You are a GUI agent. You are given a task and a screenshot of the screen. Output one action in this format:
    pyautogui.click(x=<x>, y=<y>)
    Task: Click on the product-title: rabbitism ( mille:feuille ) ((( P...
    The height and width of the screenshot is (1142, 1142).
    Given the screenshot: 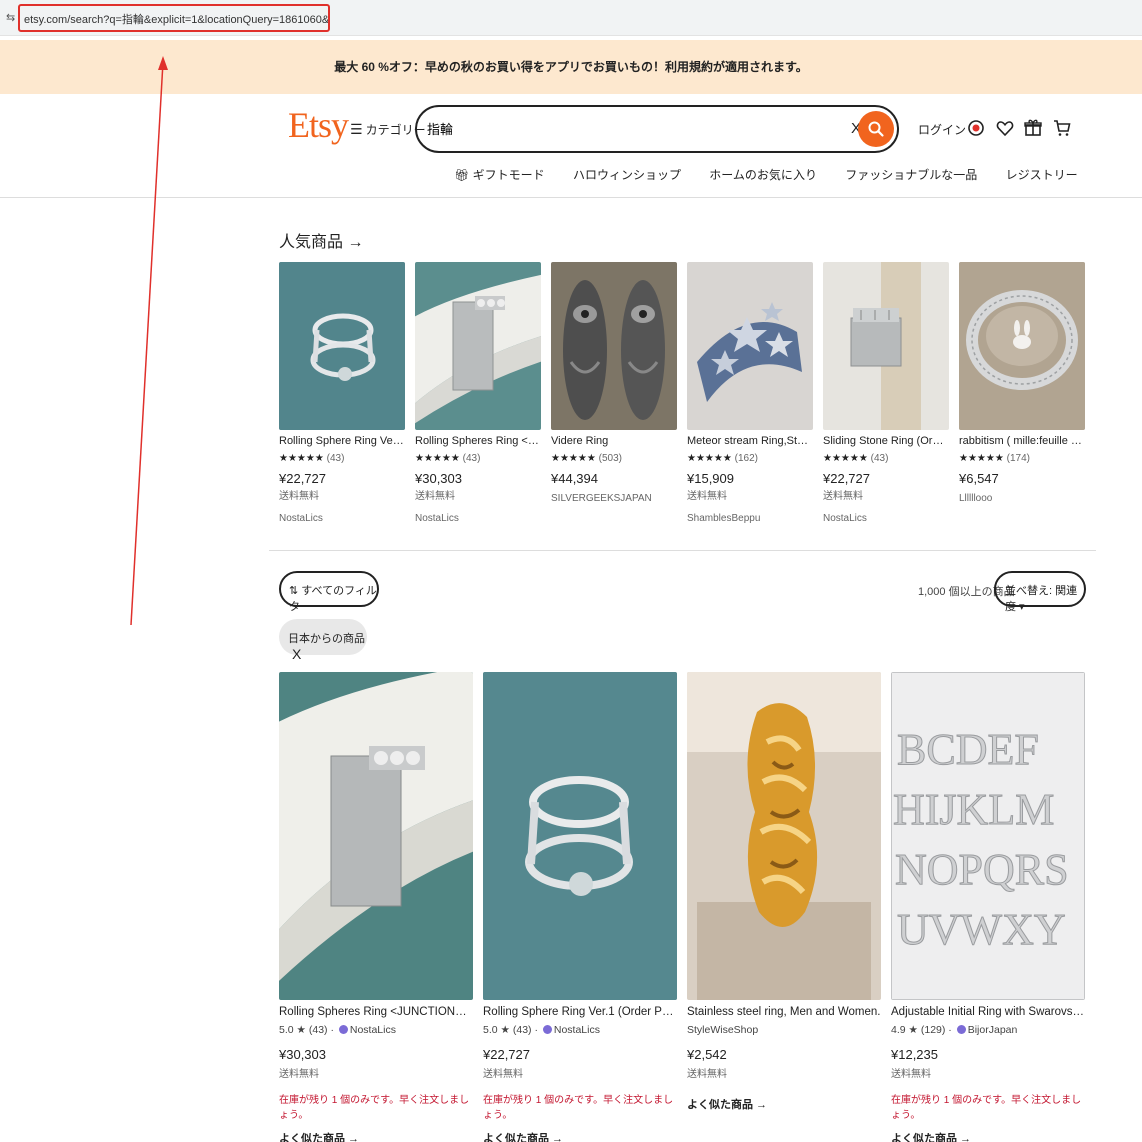 What is the action you would take?
    pyautogui.click(x=1022, y=441)
    